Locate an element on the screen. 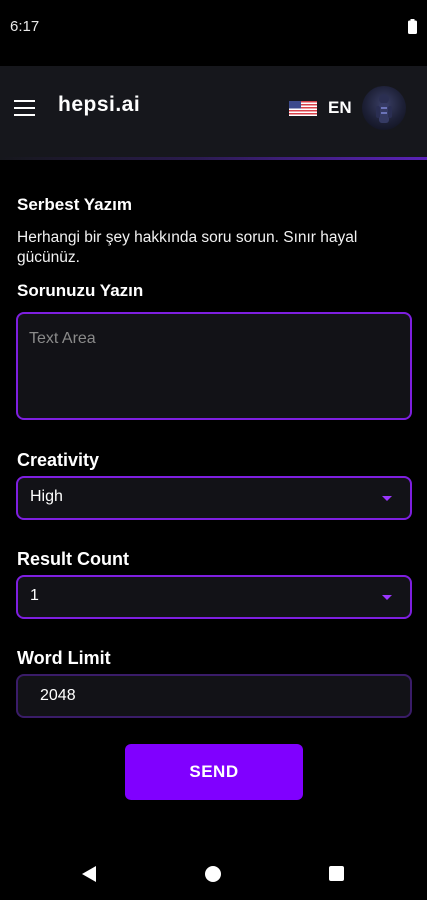  creativity-label: Creativity is located at coordinates (58, 460).